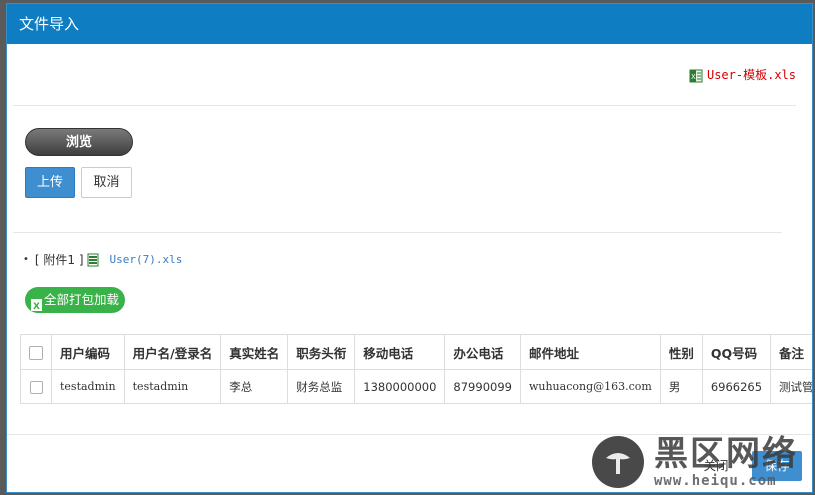  I want to click on upload-button: 上传, so click(50, 182).